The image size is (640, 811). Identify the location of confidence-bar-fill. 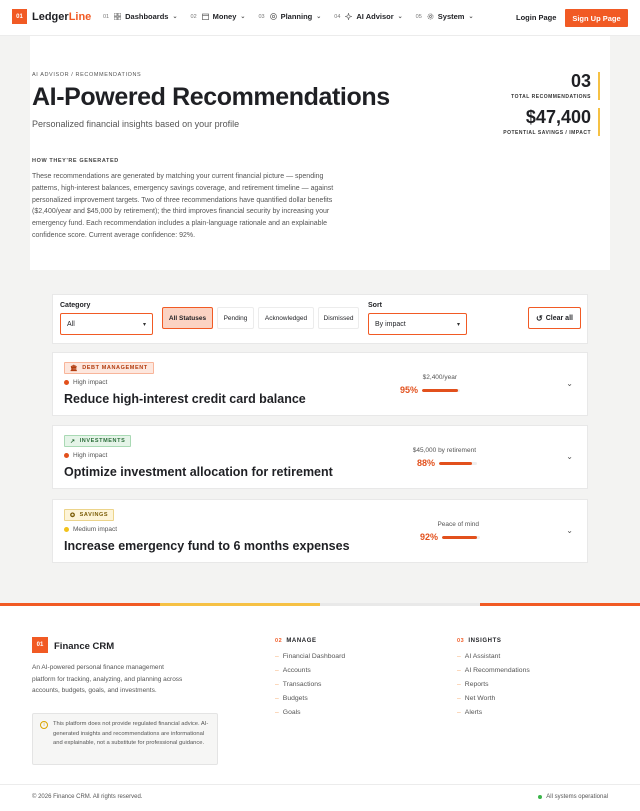
(440, 390).